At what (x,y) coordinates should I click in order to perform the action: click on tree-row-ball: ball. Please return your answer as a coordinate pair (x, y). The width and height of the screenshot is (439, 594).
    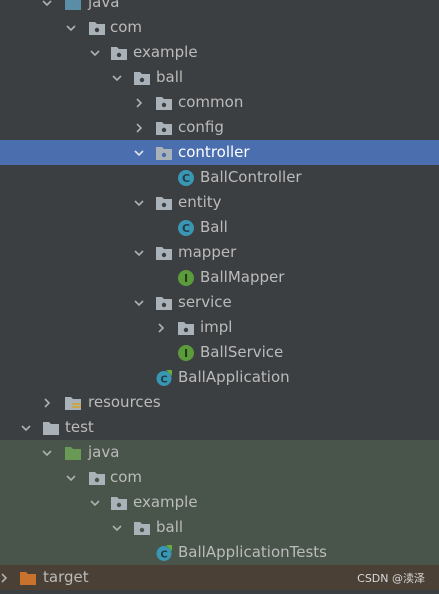
    Looking at the image, I should click on (219, 77).